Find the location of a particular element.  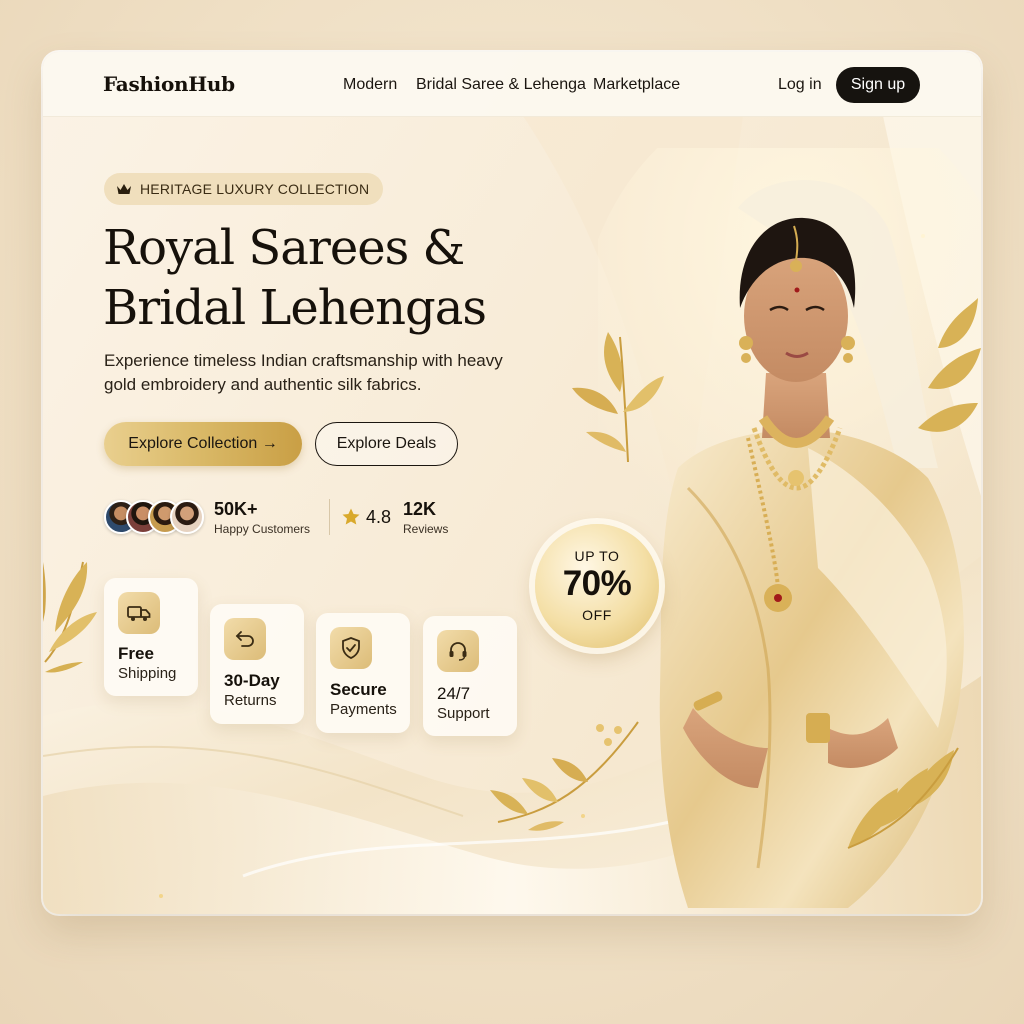

feature-subtitle: Payments is located at coordinates (363, 709).